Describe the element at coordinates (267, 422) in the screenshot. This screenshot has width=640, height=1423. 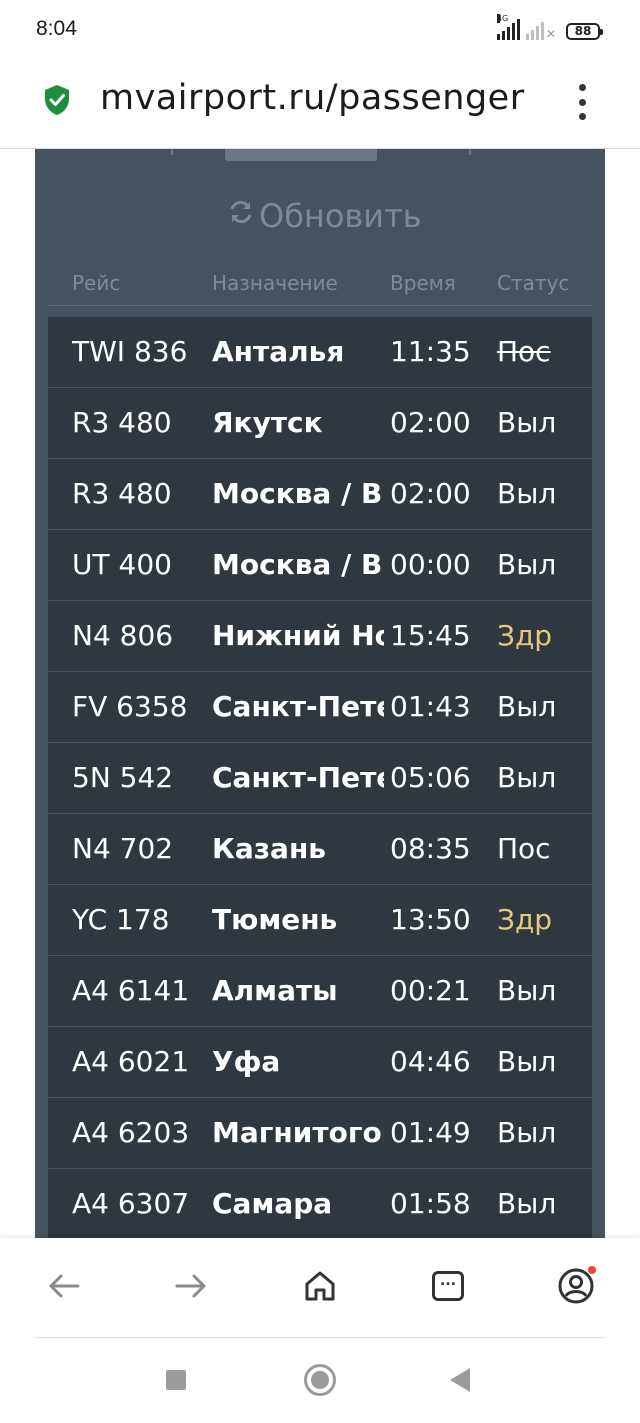
I see `destination: Якутск` at that location.